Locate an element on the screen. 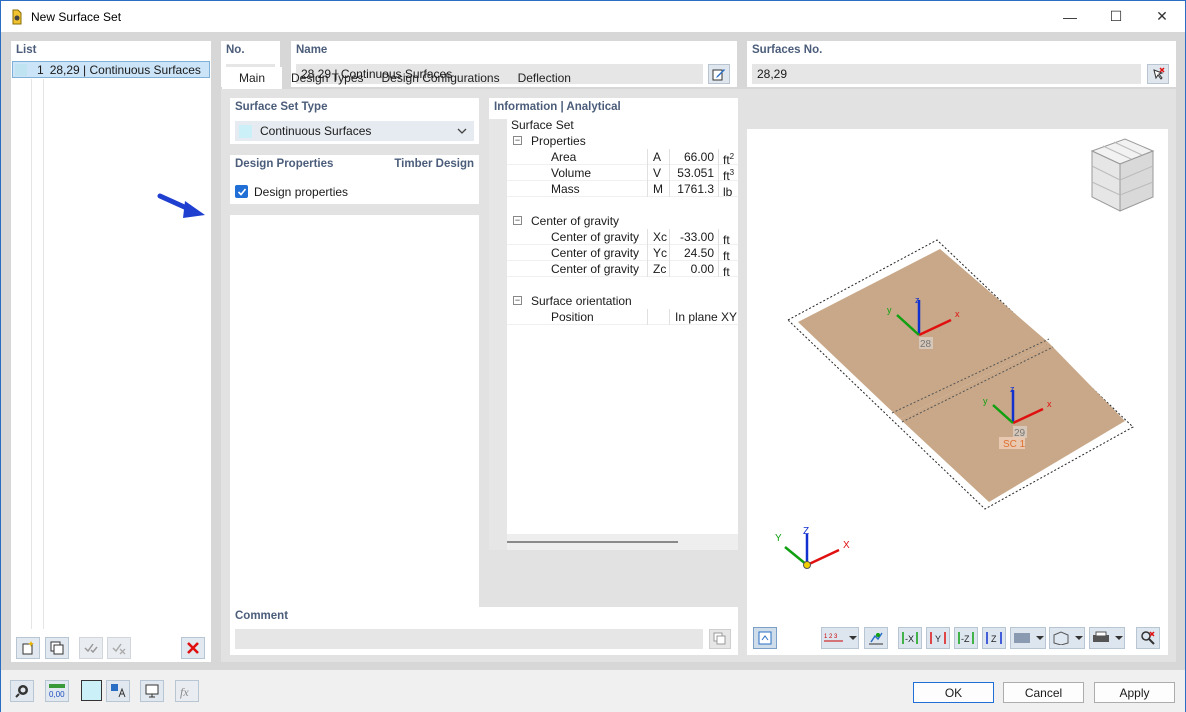  check-all-button is located at coordinates (91, 648).